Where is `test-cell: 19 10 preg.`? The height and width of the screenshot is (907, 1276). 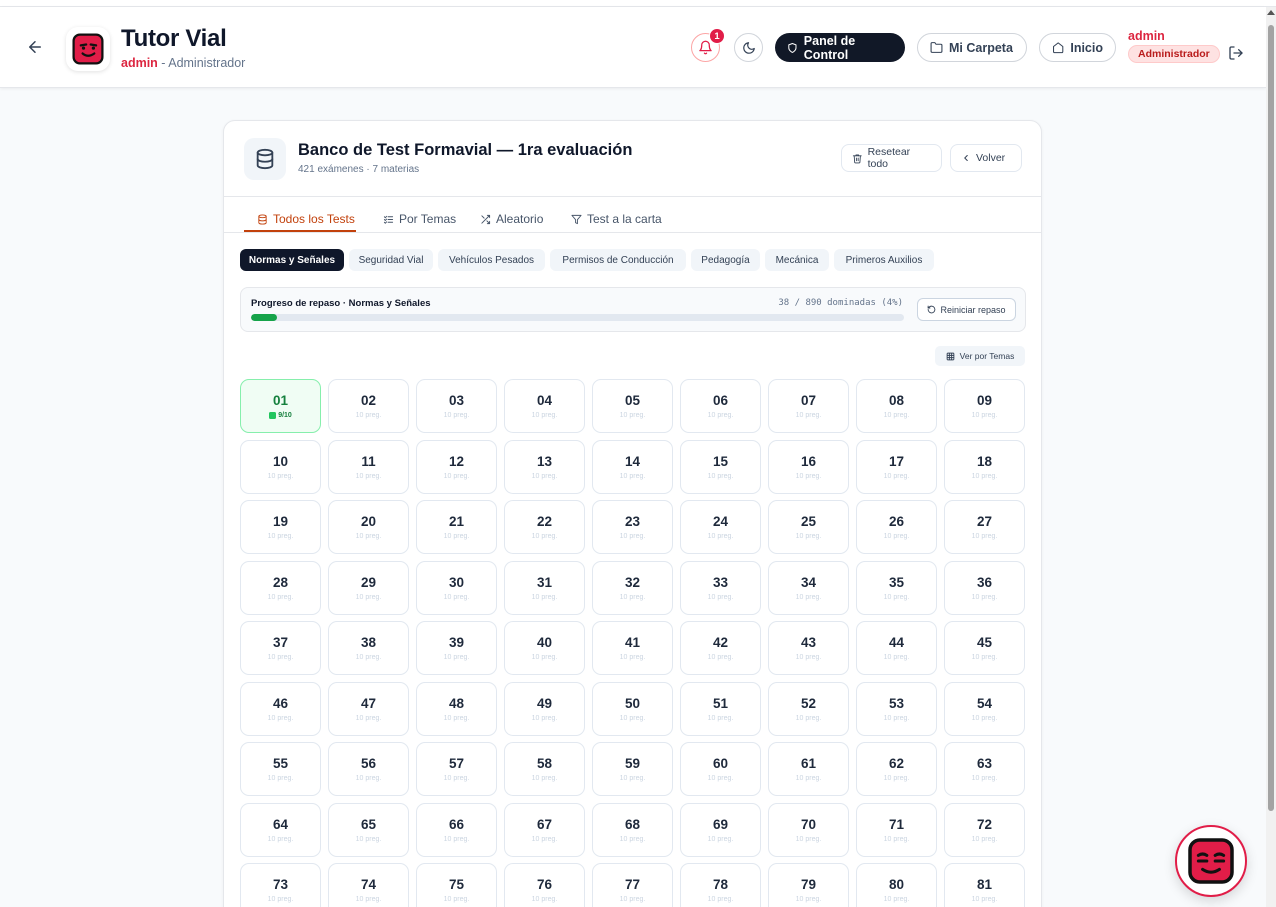 test-cell: 19 10 preg. is located at coordinates (280, 527).